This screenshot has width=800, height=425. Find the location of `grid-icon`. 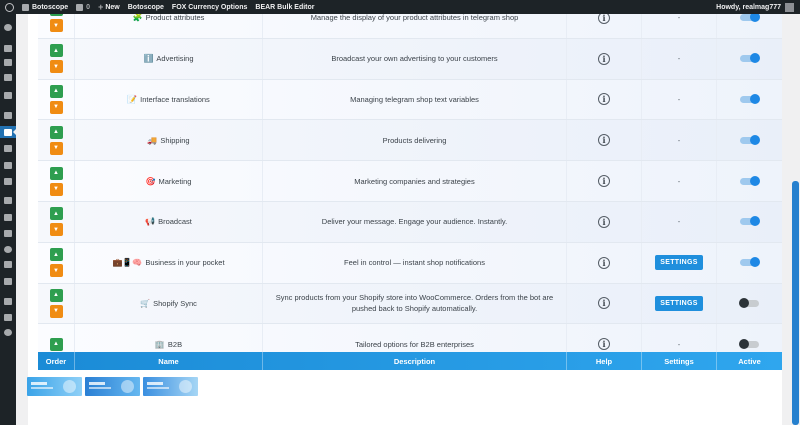

grid-icon is located at coordinates (8, 301).